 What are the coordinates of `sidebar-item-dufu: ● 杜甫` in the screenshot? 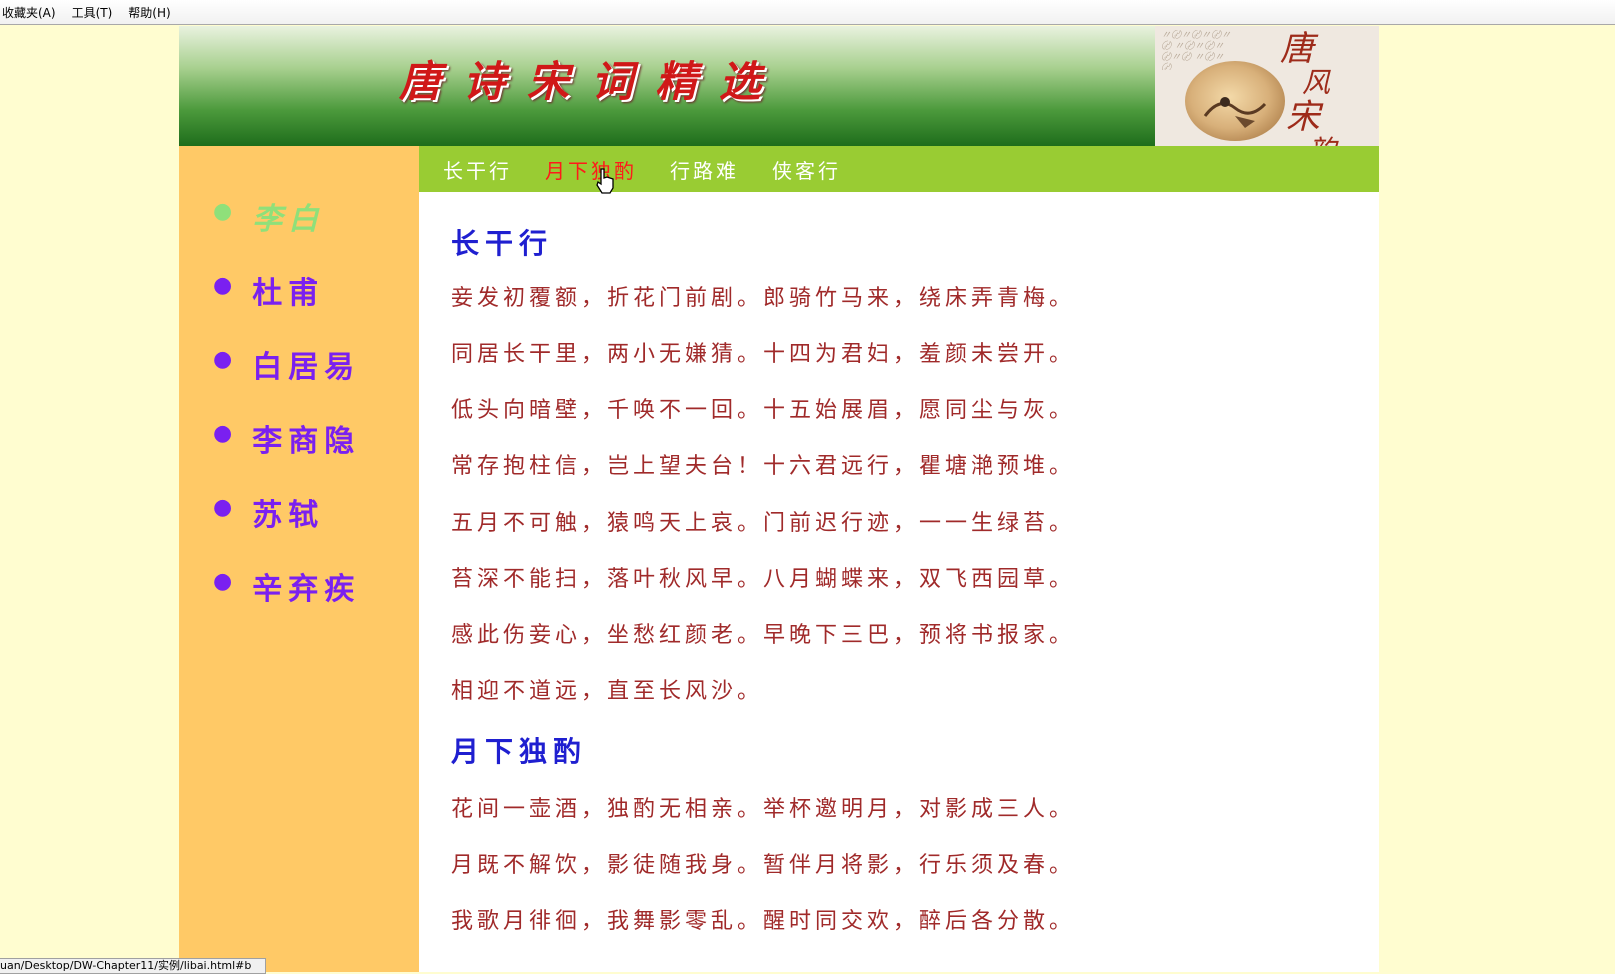 It's located at (286, 305).